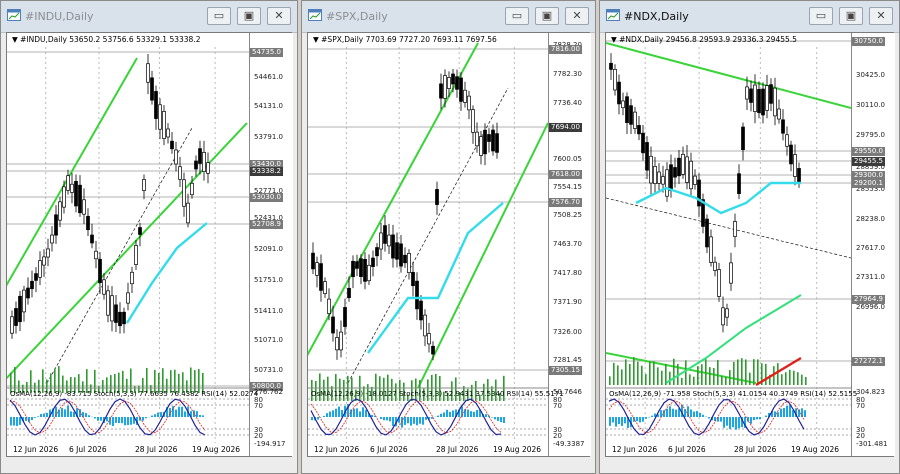 Image resolution: width=900 pixels, height=474 pixels. Describe the element at coordinates (755, 449) in the screenshot. I see `date-axis-label: 28 Jul 2026` at that location.